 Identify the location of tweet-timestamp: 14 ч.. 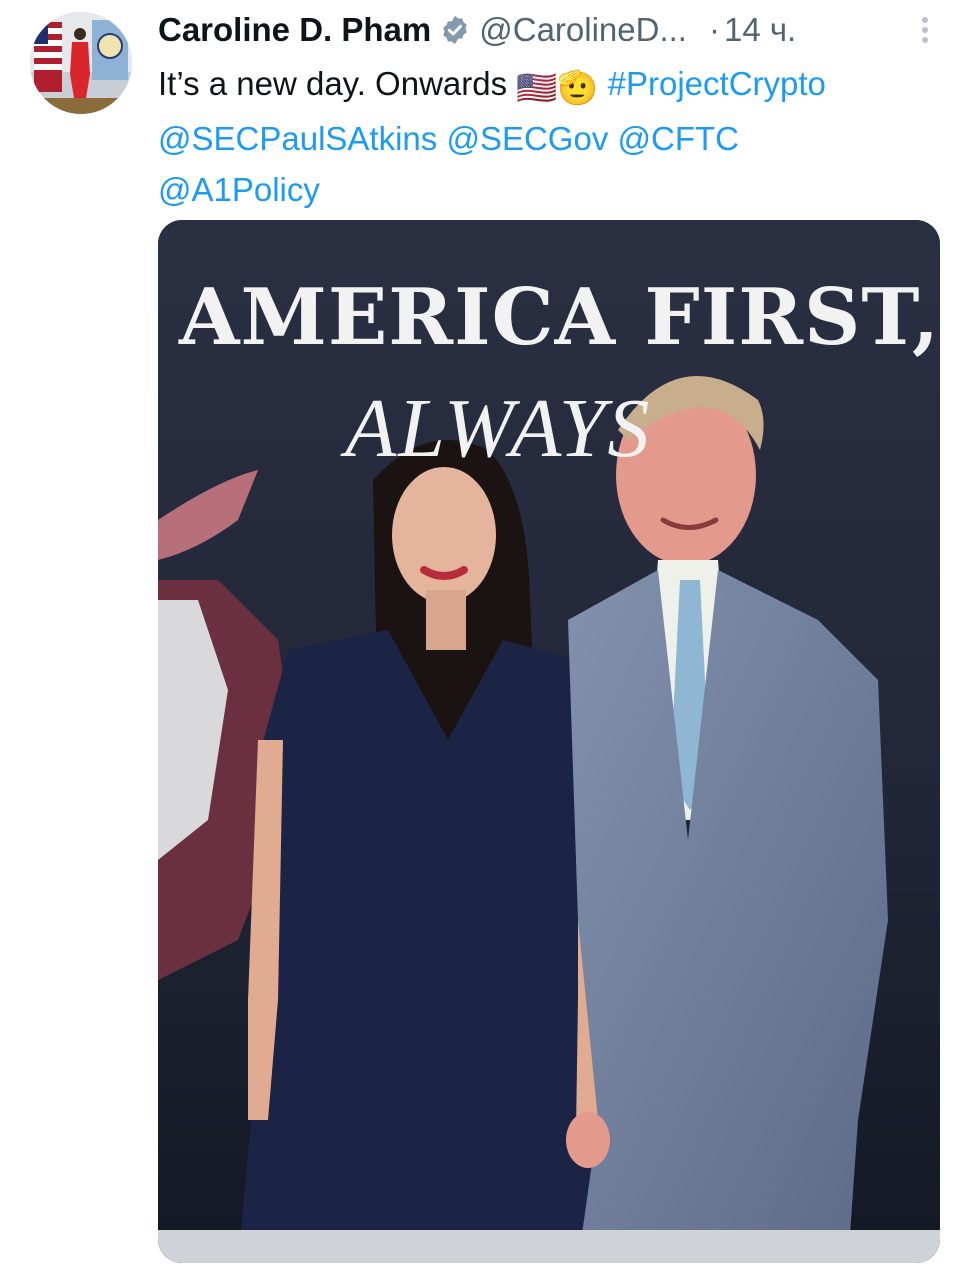
(760, 30).